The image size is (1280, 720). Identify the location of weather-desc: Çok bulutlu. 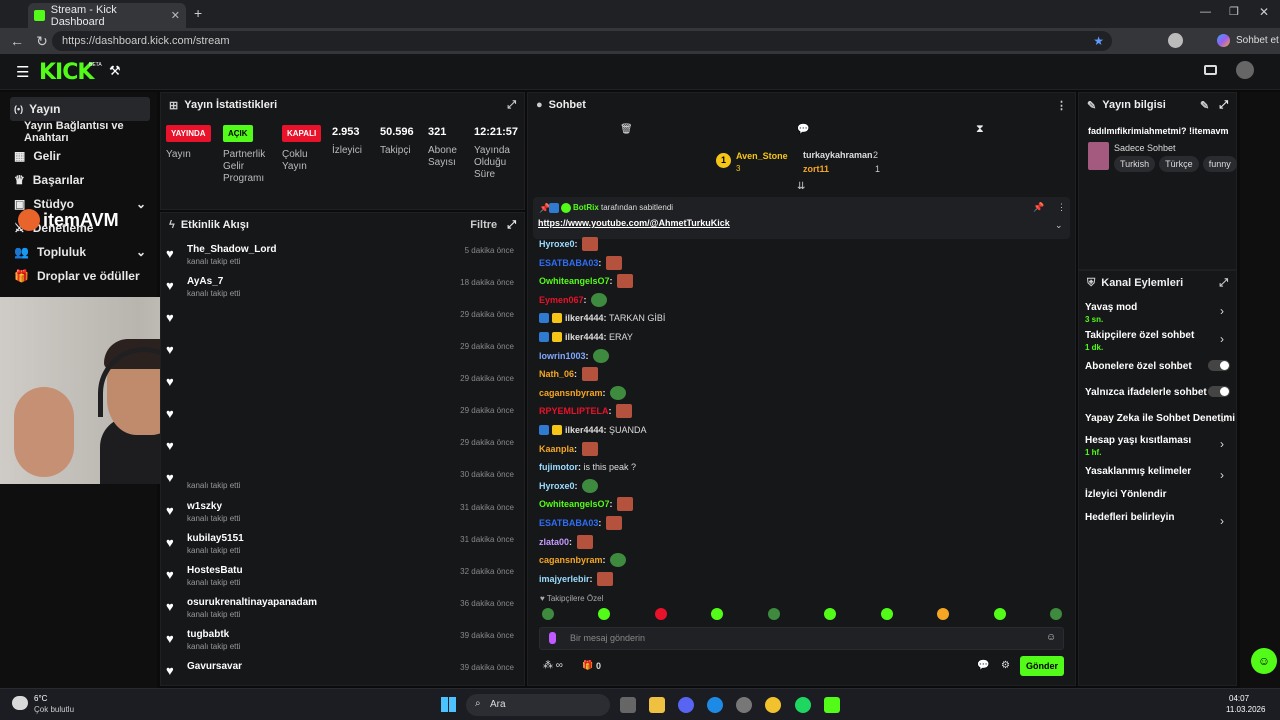
(54, 709).